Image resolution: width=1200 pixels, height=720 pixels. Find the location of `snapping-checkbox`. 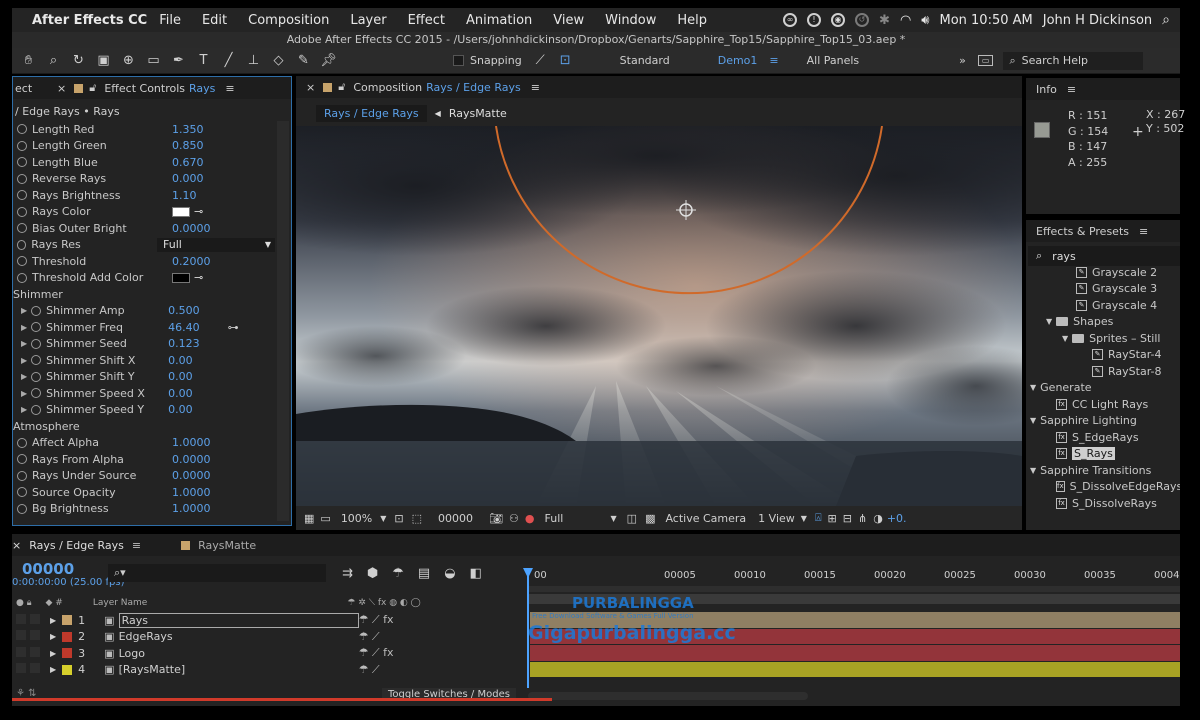

snapping-checkbox is located at coordinates (458, 60).